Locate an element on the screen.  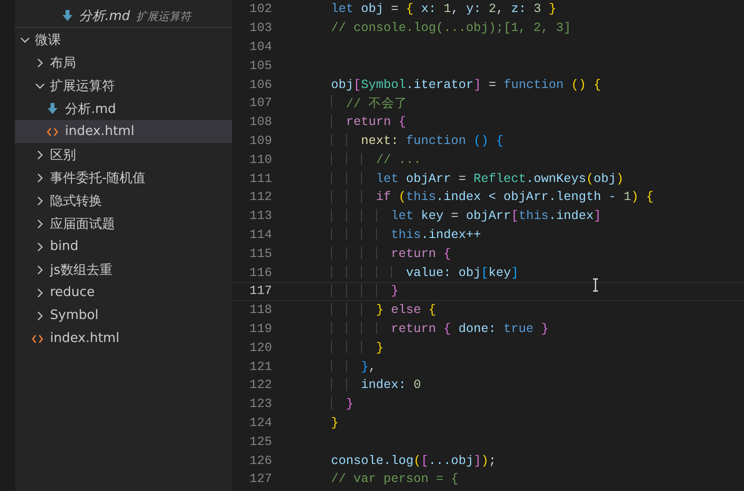
tree-item: 布局 is located at coordinates (123, 62).